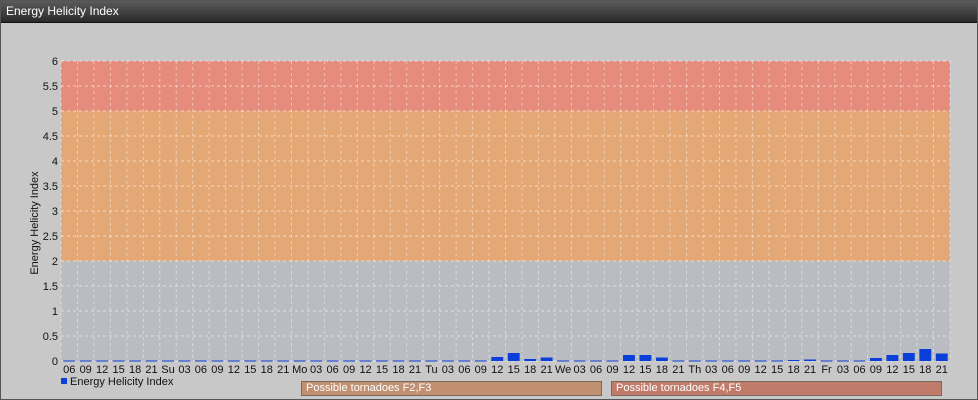  I want to click on y-tick-label: 6, so click(55, 62).